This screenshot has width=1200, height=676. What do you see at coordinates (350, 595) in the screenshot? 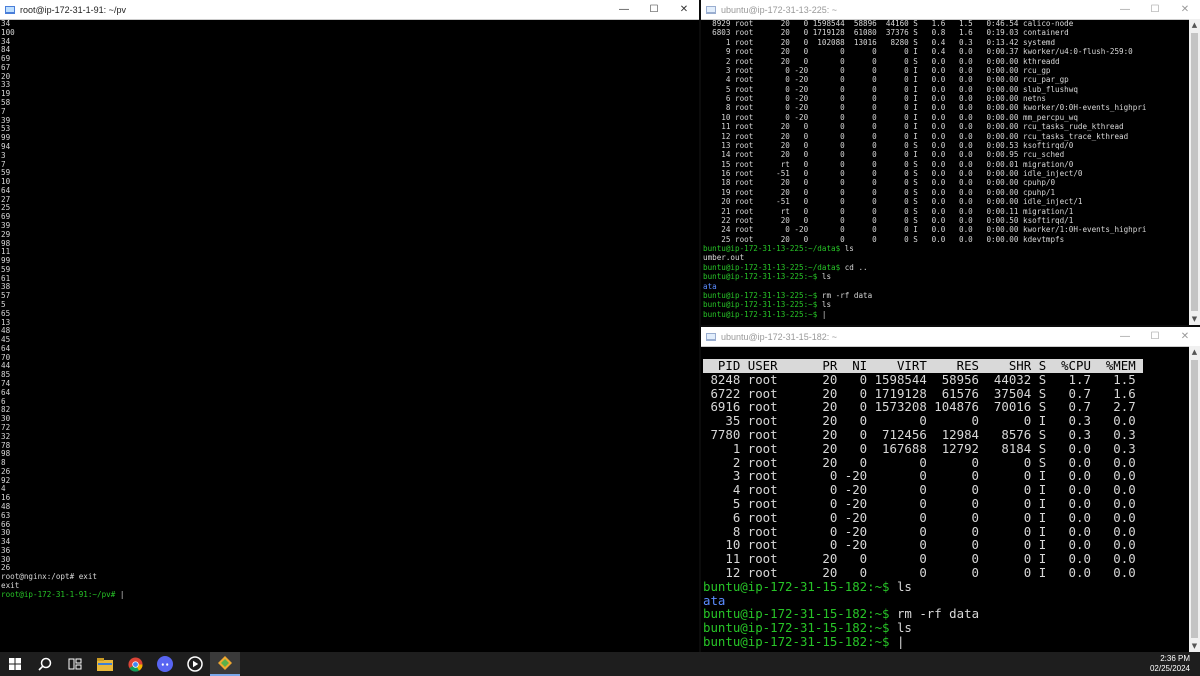
I see `terminal-line: root@ip-172-31-1-91:~/pv# |` at bounding box center [350, 595].